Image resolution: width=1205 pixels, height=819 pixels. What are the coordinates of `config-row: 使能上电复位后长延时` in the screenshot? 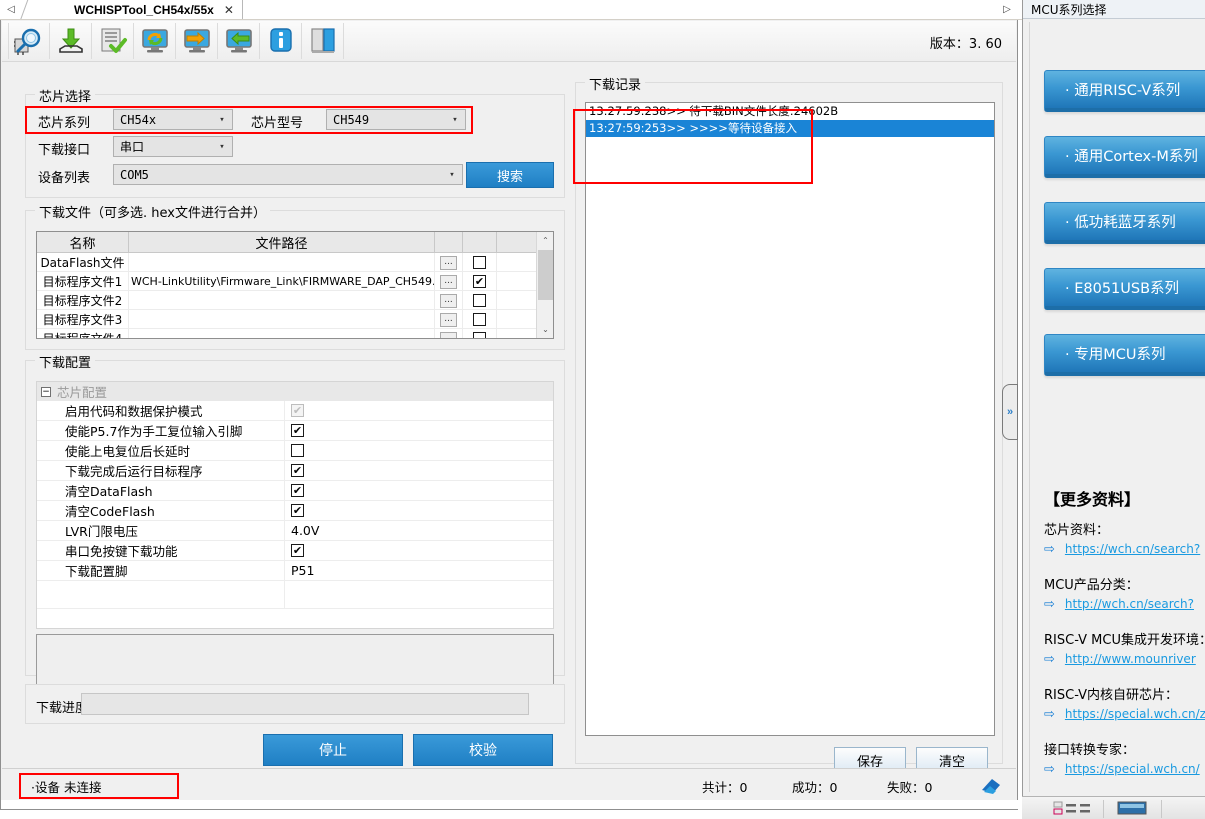 It's located at (295, 451).